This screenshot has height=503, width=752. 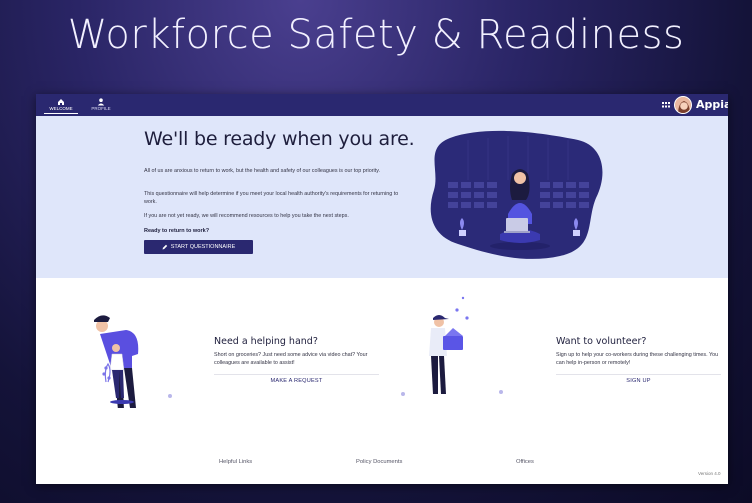 I want to click on version-label: Version 4.0, so click(x=709, y=473).